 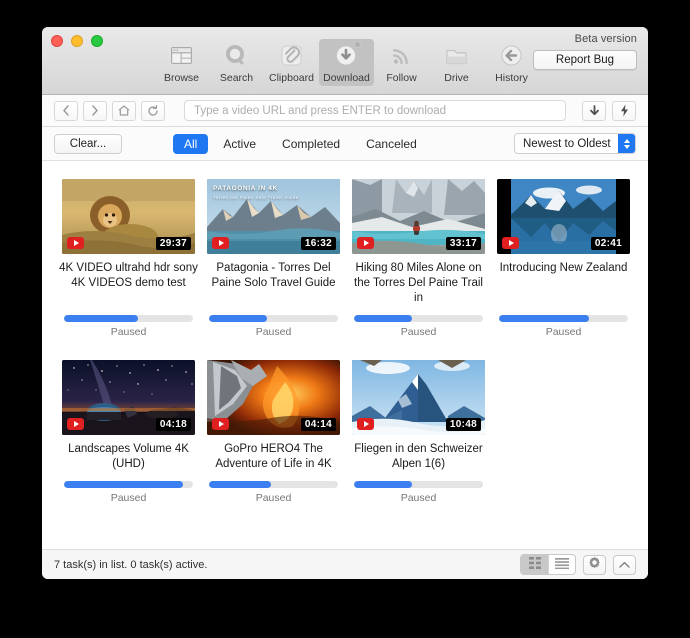 I want to click on reload-icon, so click(x=153, y=110).